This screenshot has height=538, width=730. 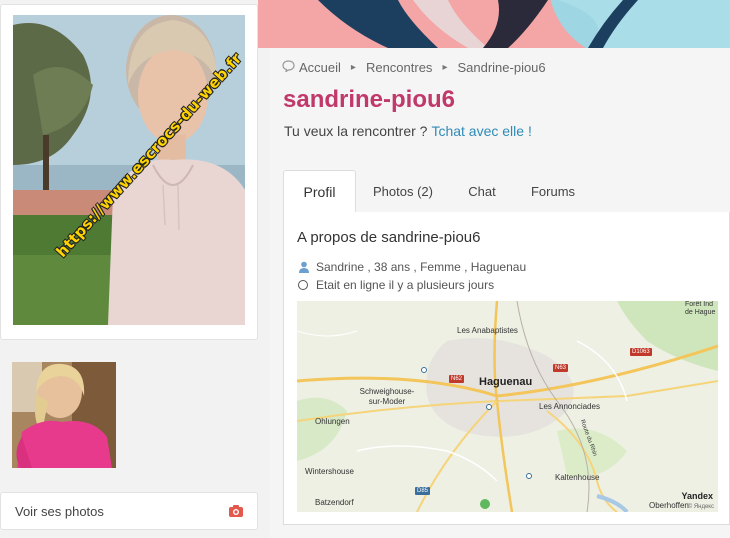 I want to click on map-provider-logo: Yandex, so click(x=697, y=496).